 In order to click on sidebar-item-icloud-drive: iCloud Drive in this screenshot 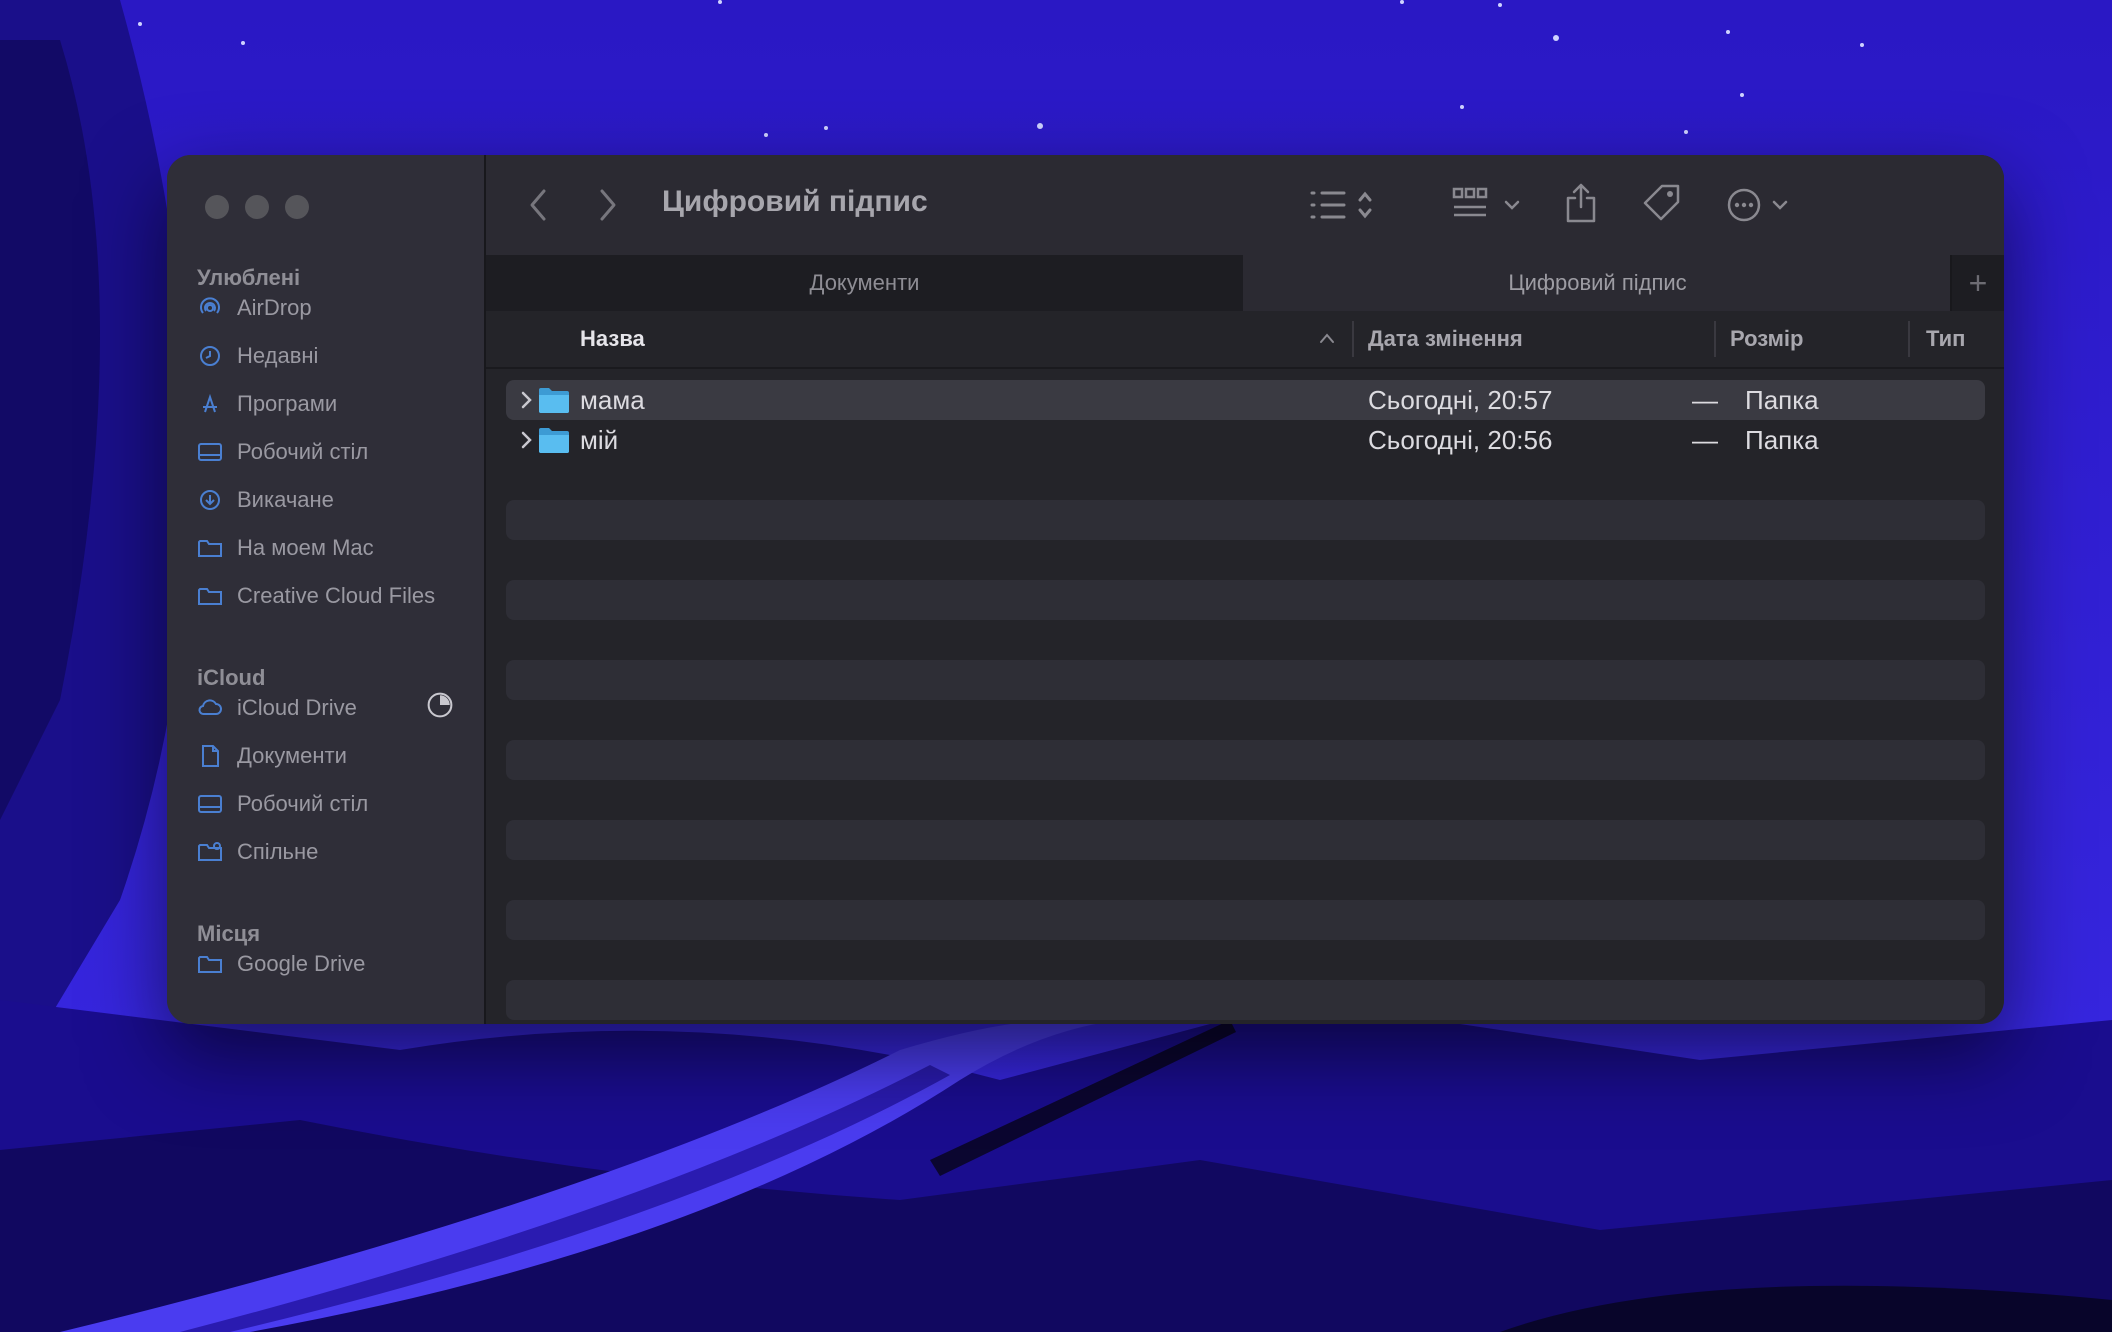, I will do `click(332, 708)`.